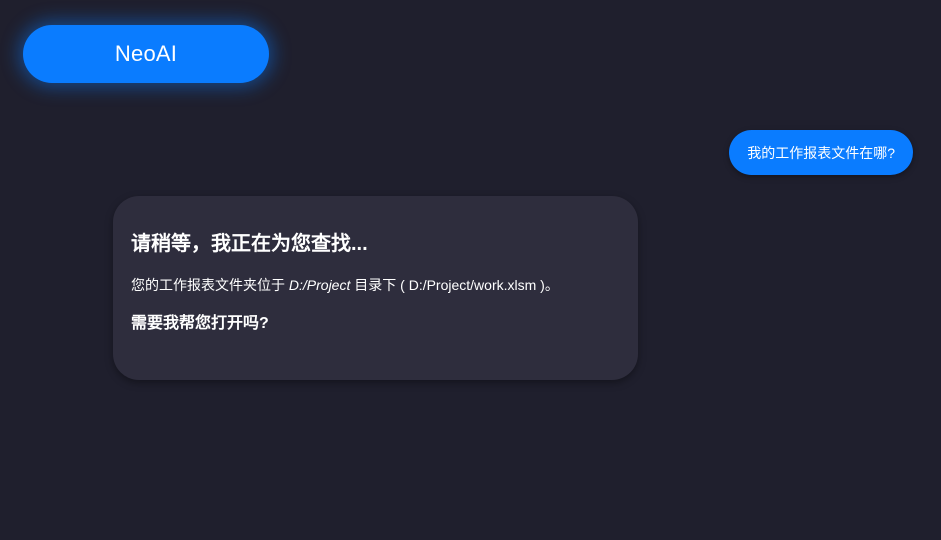 This screenshot has width=941, height=540. What do you see at coordinates (146, 54) in the screenshot?
I see `neoai-brand-button: NeoAI` at bounding box center [146, 54].